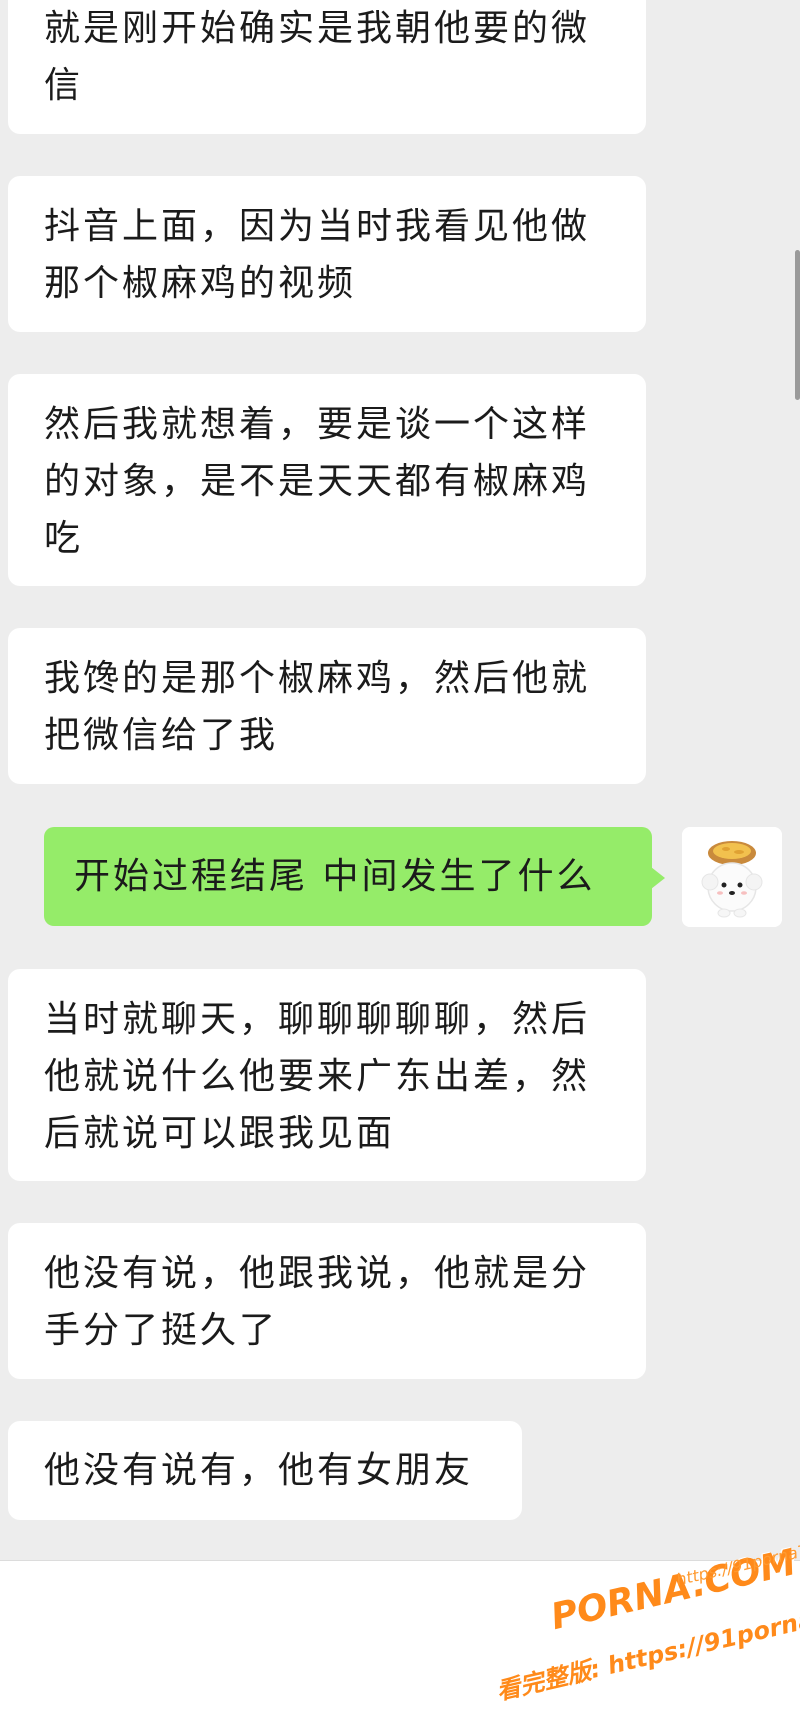 Image resolution: width=800 pixels, height=1736 pixels. What do you see at coordinates (327, 1075) in the screenshot?
I see `message-bubble-5: 当时就聊天，聊聊聊聊聊，然后他就说什么他要来广东出差，然后就说可以跟我见面` at bounding box center [327, 1075].